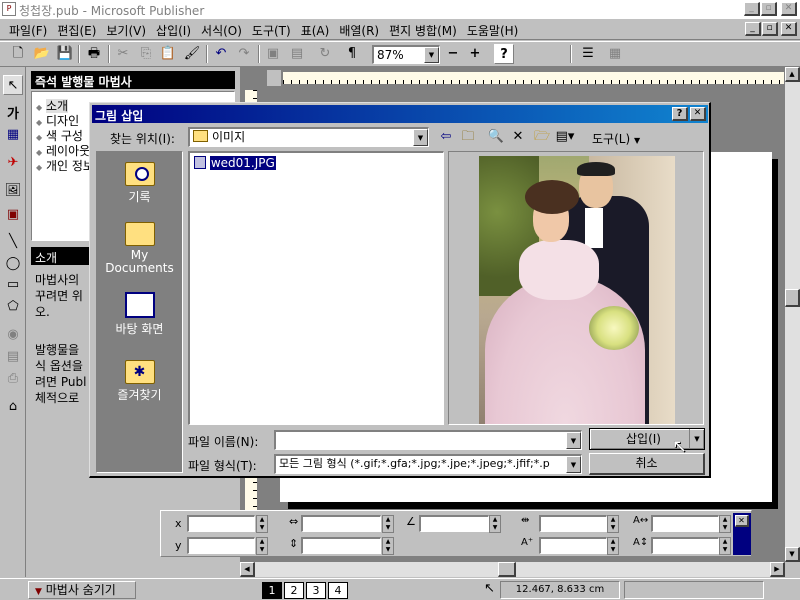 The width and height of the screenshot is (800, 600). What do you see at coordinates (316, 288) in the screenshot?
I see `file-list: wed01.JPG` at bounding box center [316, 288].